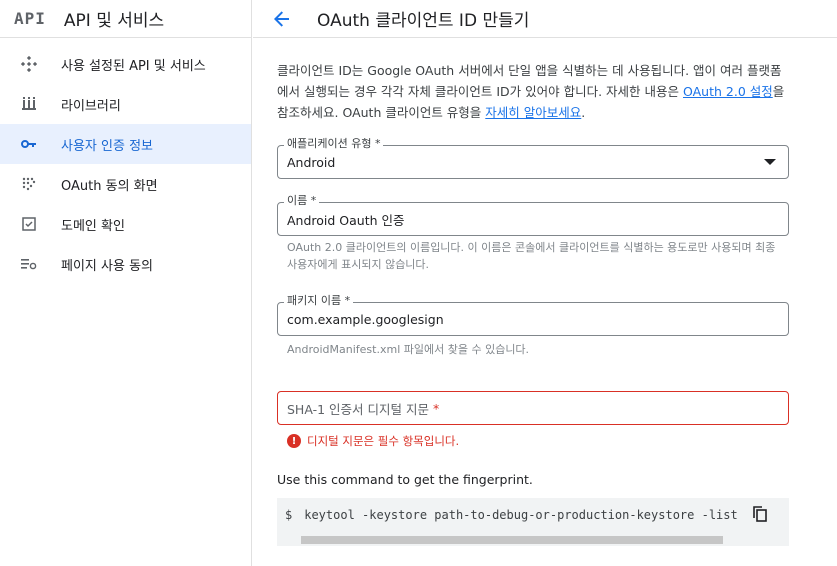 Image resolution: width=837 pixels, height=566 pixels. Describe the element at coordinates (545, 19) in the screenshot. I see `page-header: OAuth 클라이언트 ID 만들기` at that location.